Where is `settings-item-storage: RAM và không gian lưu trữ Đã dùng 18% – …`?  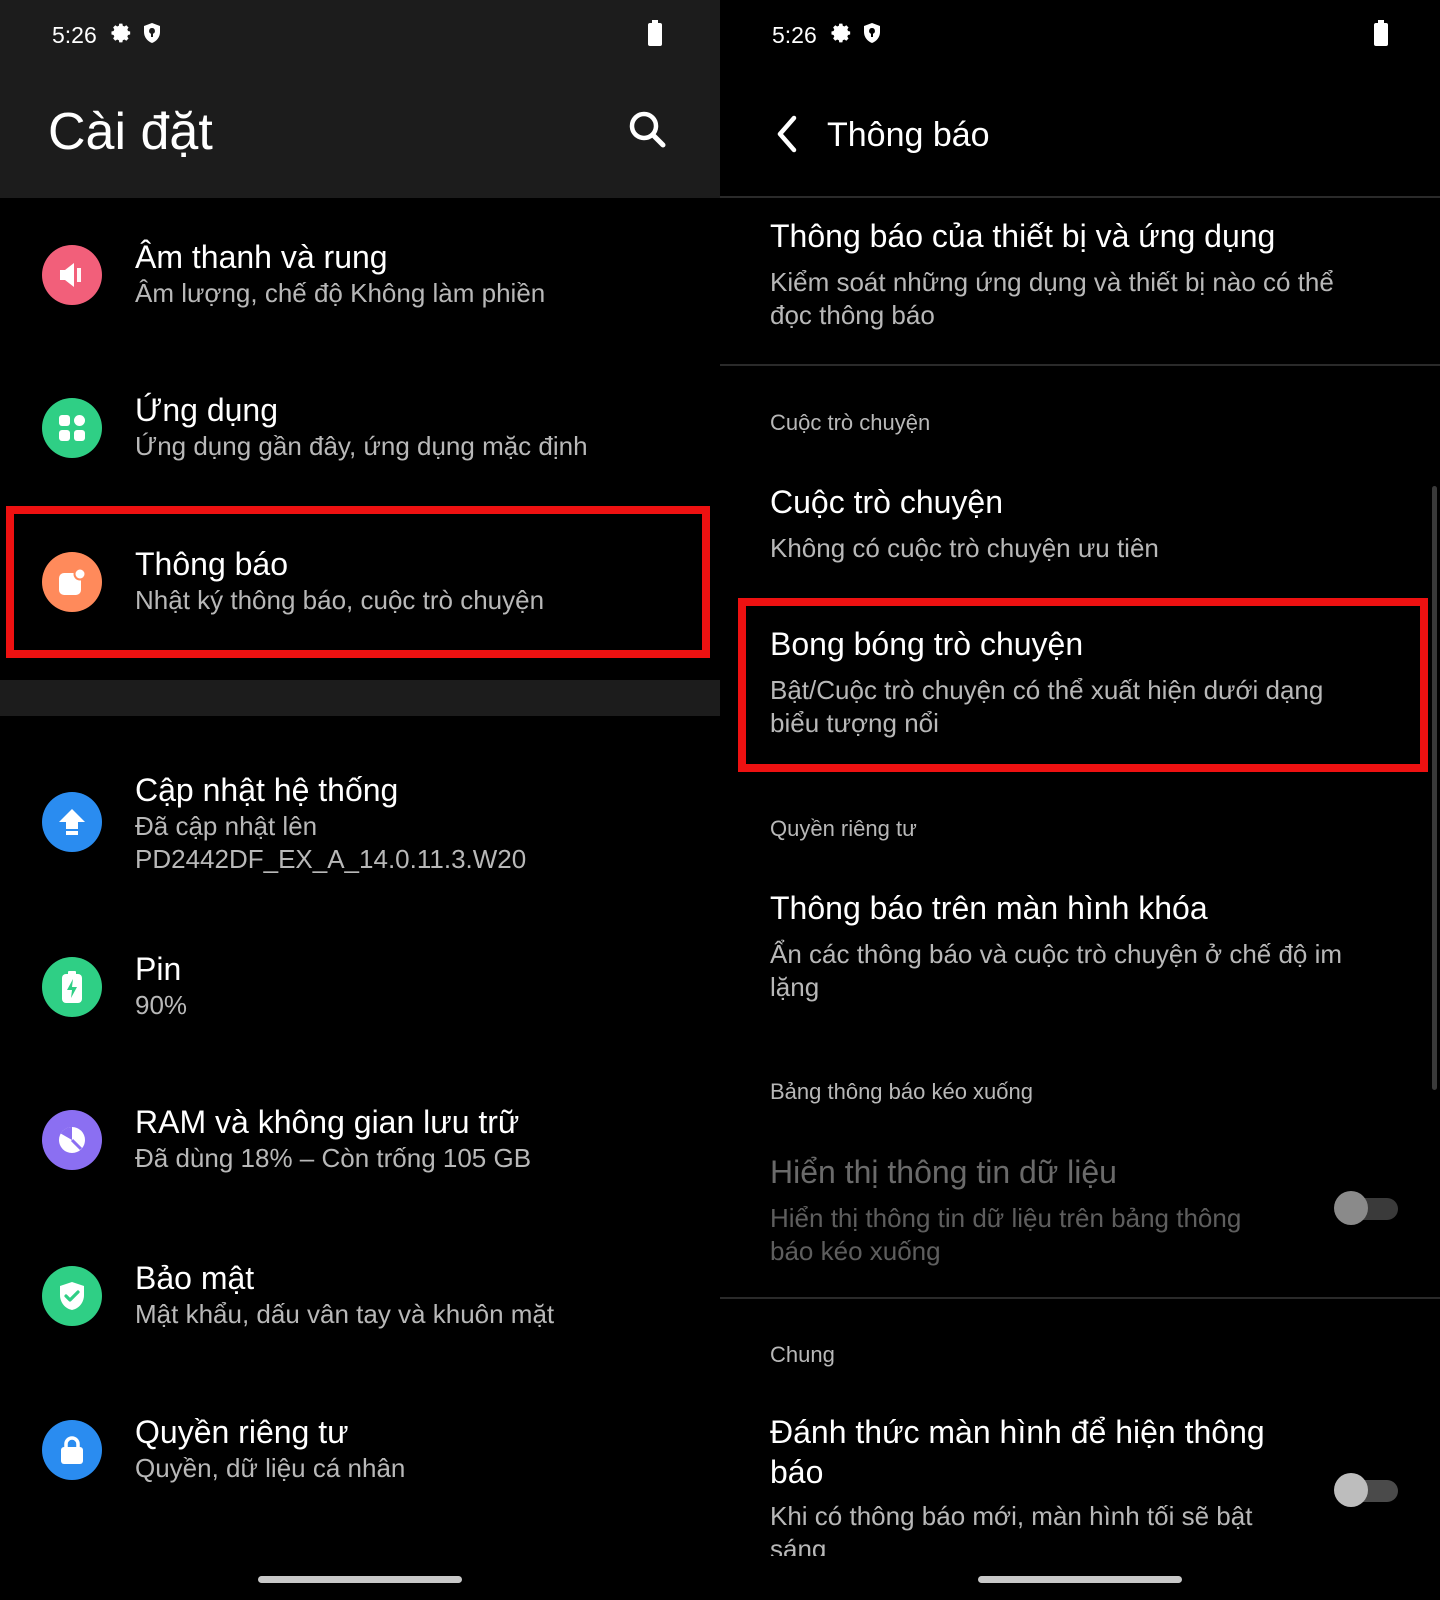
settings-item-storage: RAM và không gian lưu trữ Đã dùng 18% – … is located at coordinates (360, 1155).